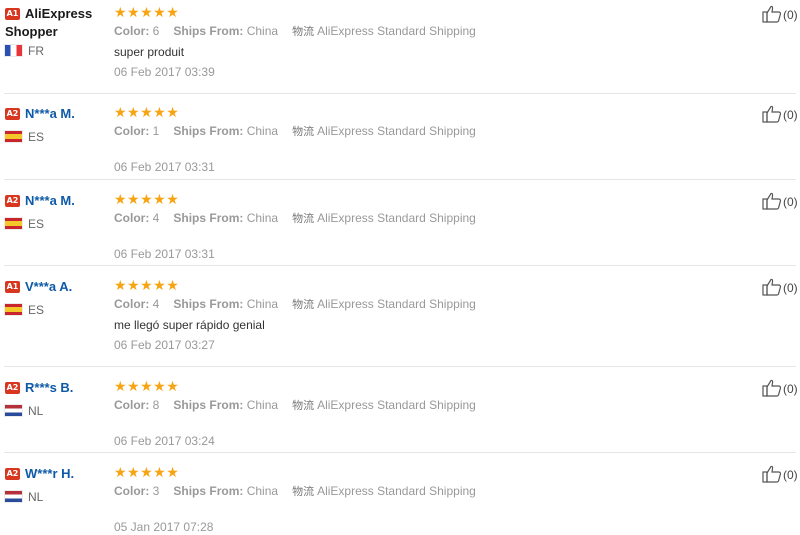 The image size is (800, 535). Describe the element at coordinates (12, 114) in the screenshot. I see `buyer-level-badge: A2` at that location.